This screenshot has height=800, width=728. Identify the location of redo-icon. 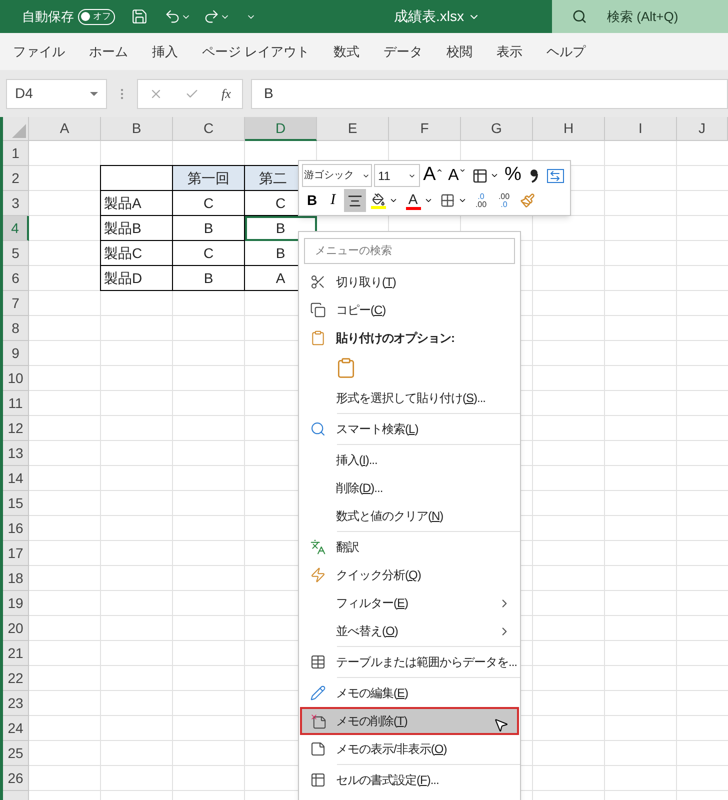
(211, 16).